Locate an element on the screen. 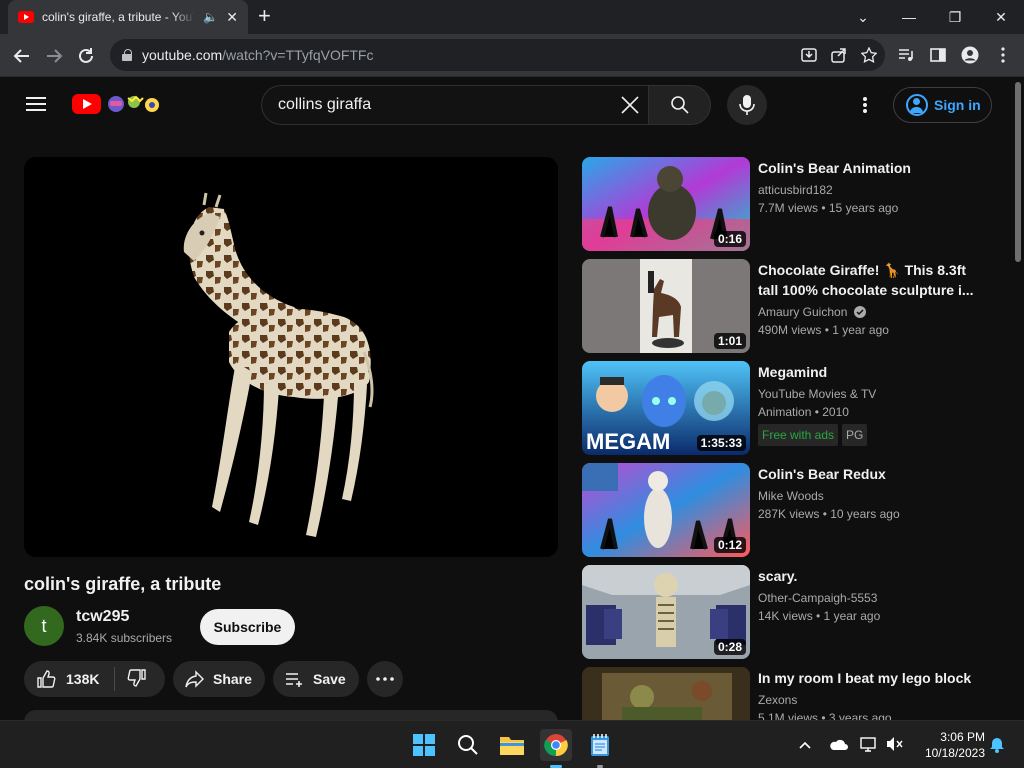 The width and height of the screenshot is (1024, 768). page-scrollbar is located at coordinates (1018, 398).